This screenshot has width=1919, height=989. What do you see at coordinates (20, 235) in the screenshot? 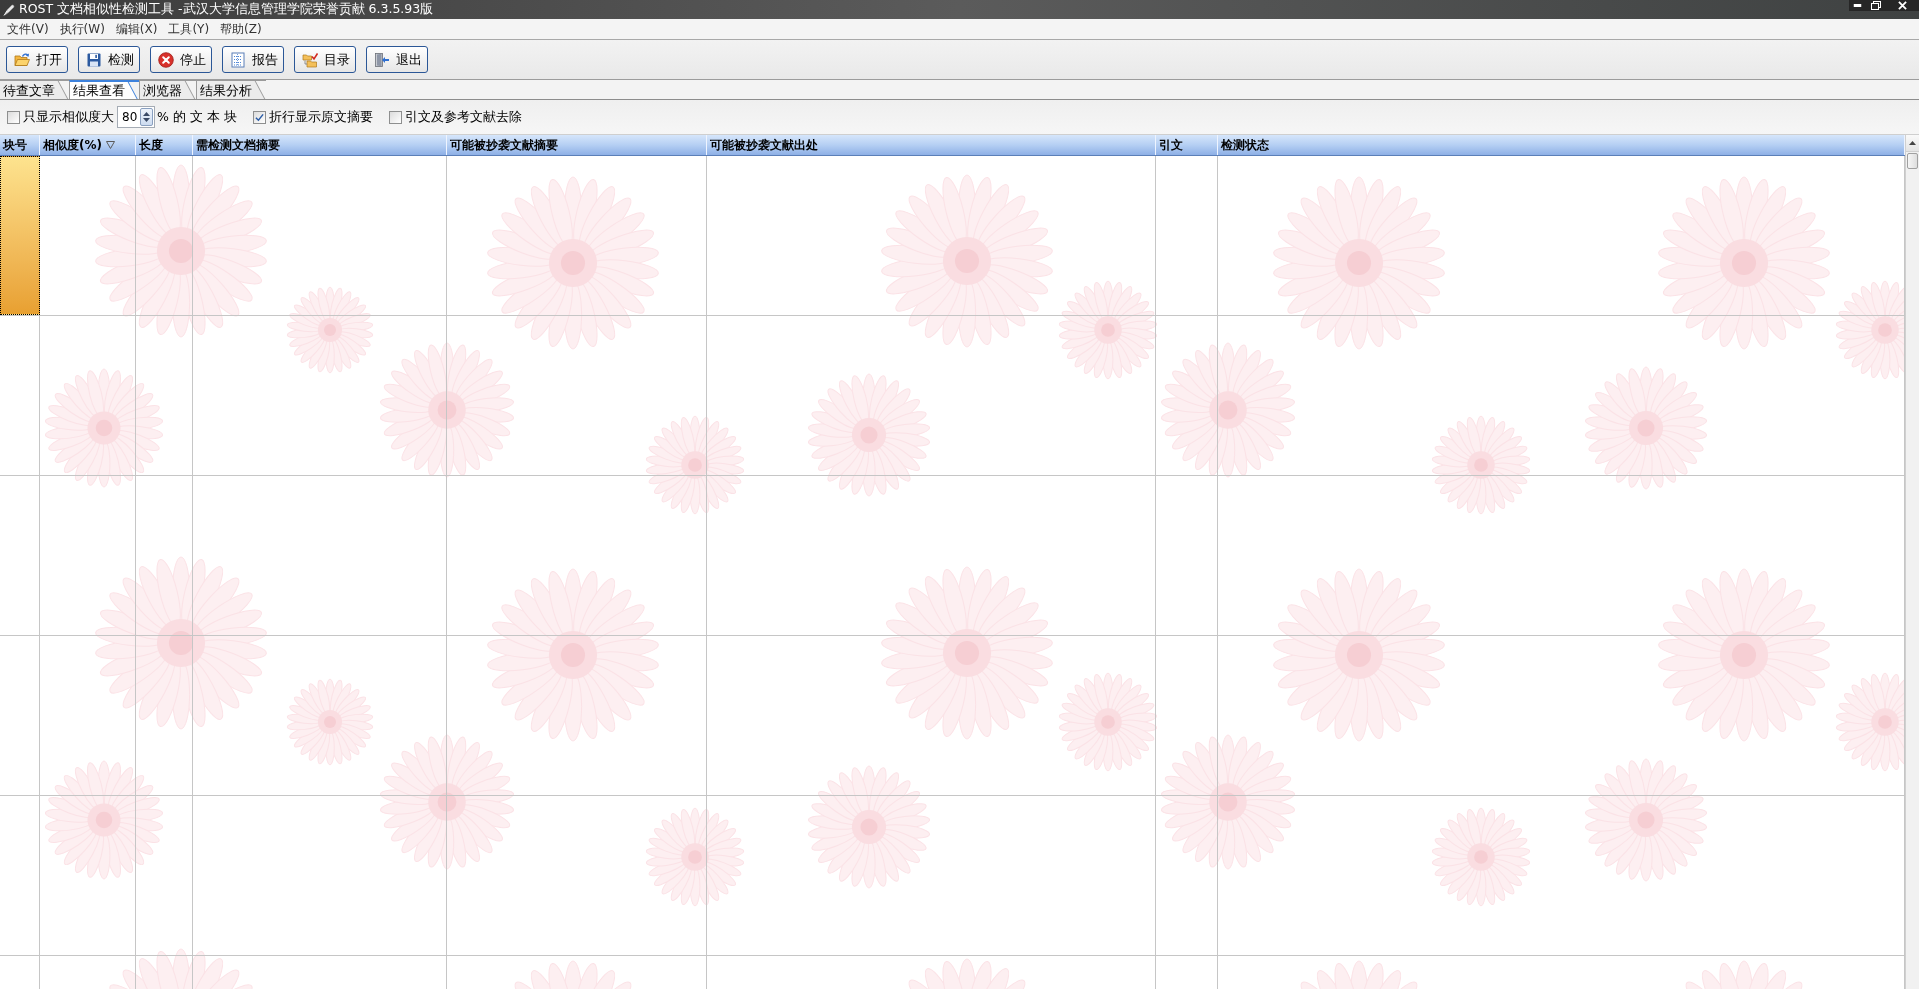
I see `row-header-cell` at bounding box center [20, 235].